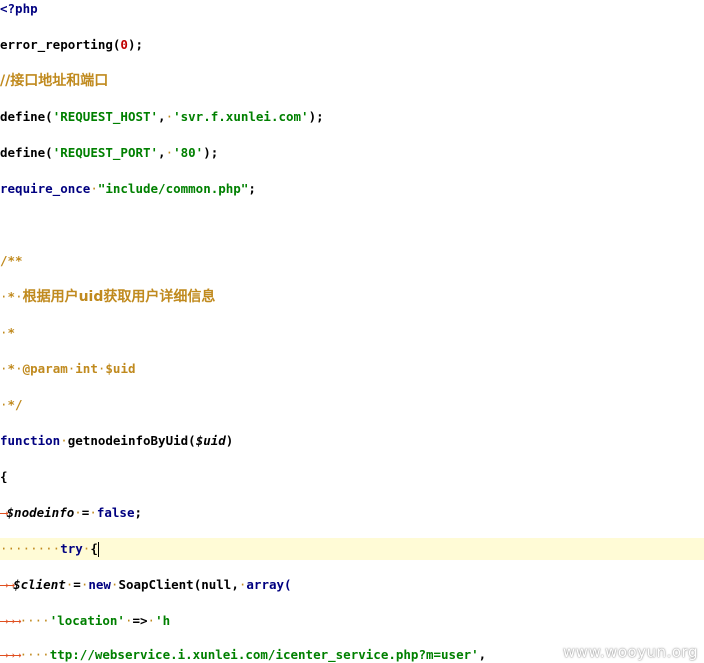 The width and height of the screenshot is (704, 663). Describe the element at coordinates (352, 153) in the screenshot. I see `code-line-5: define('REQUEST_PORT',·'80');` at that location.